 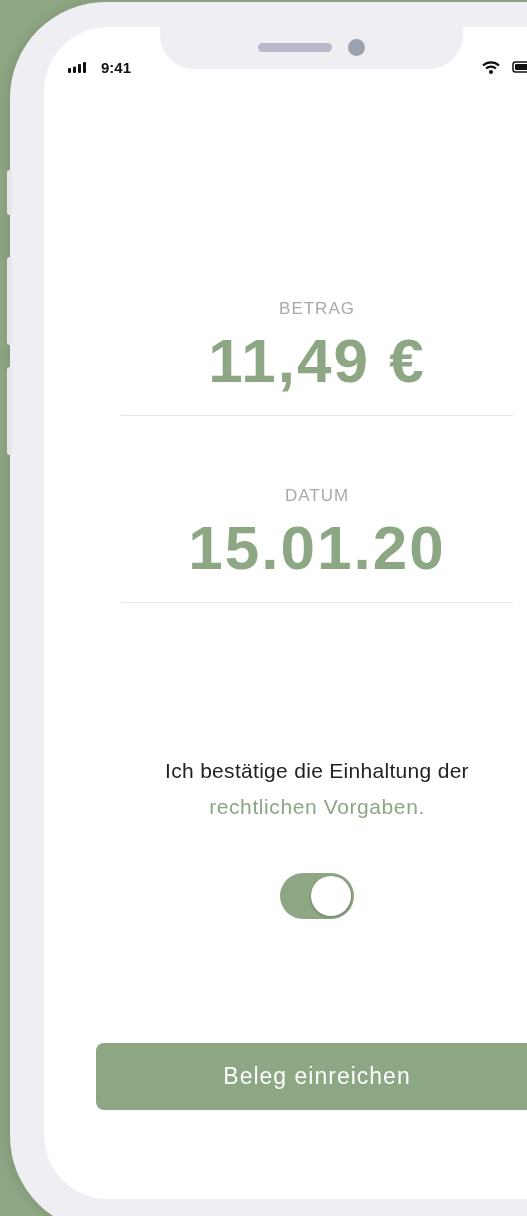 I want to click on camera-icon, so click(x=356, y=47).